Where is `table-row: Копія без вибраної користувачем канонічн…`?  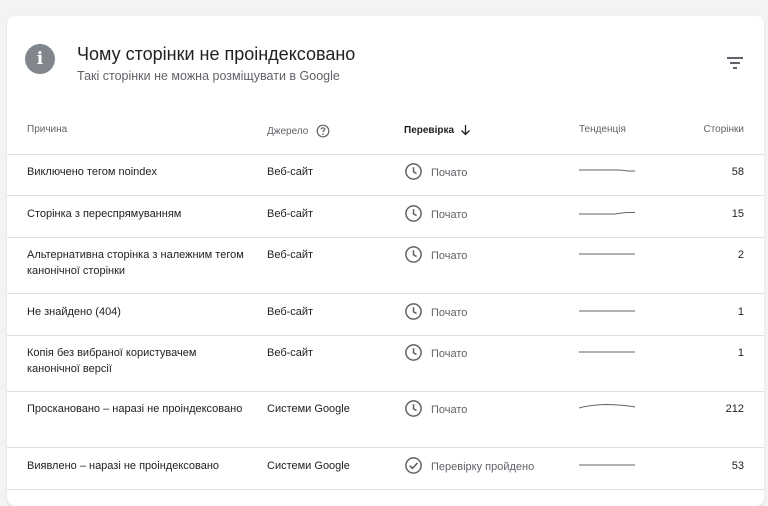
table-row: Копія без вибраної користувачем канонічн… is located at coordinates (385, 363).